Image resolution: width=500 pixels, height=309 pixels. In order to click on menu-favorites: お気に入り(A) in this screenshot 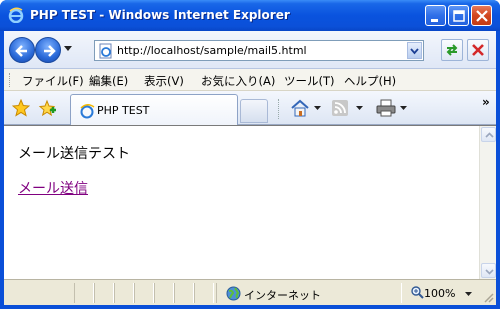, I will do `click(238, 81)`.